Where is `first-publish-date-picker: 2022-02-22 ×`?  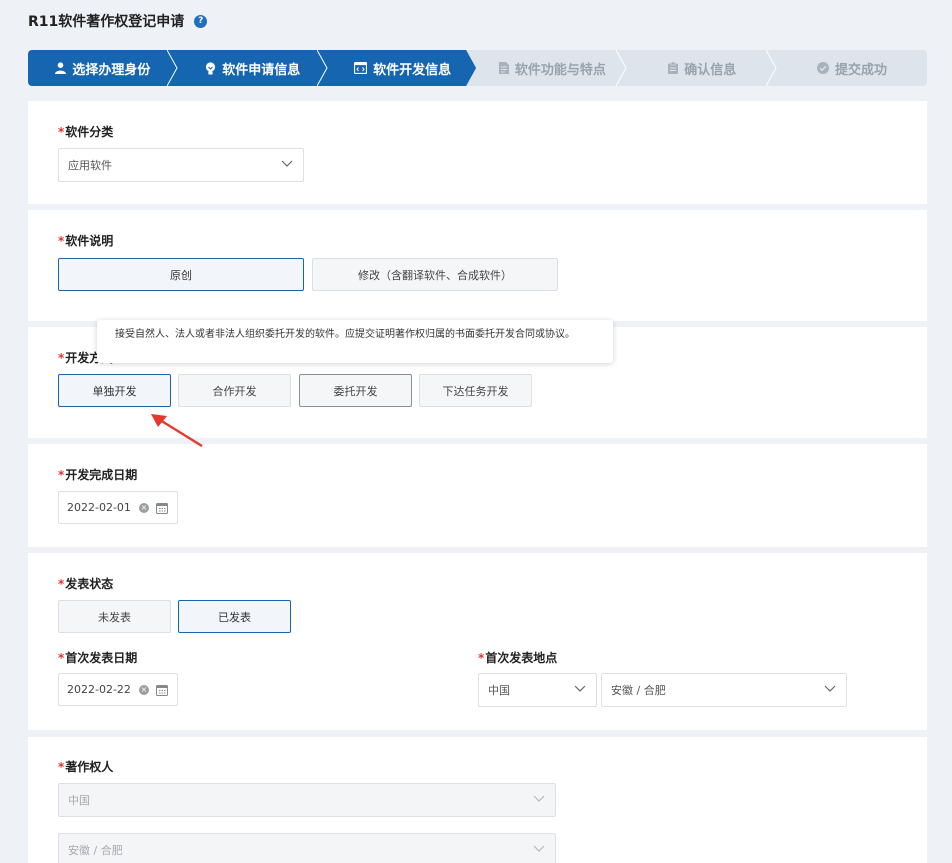
first-publish-date-picker: 2022-02-22 × is located at coordinates (118, 689).